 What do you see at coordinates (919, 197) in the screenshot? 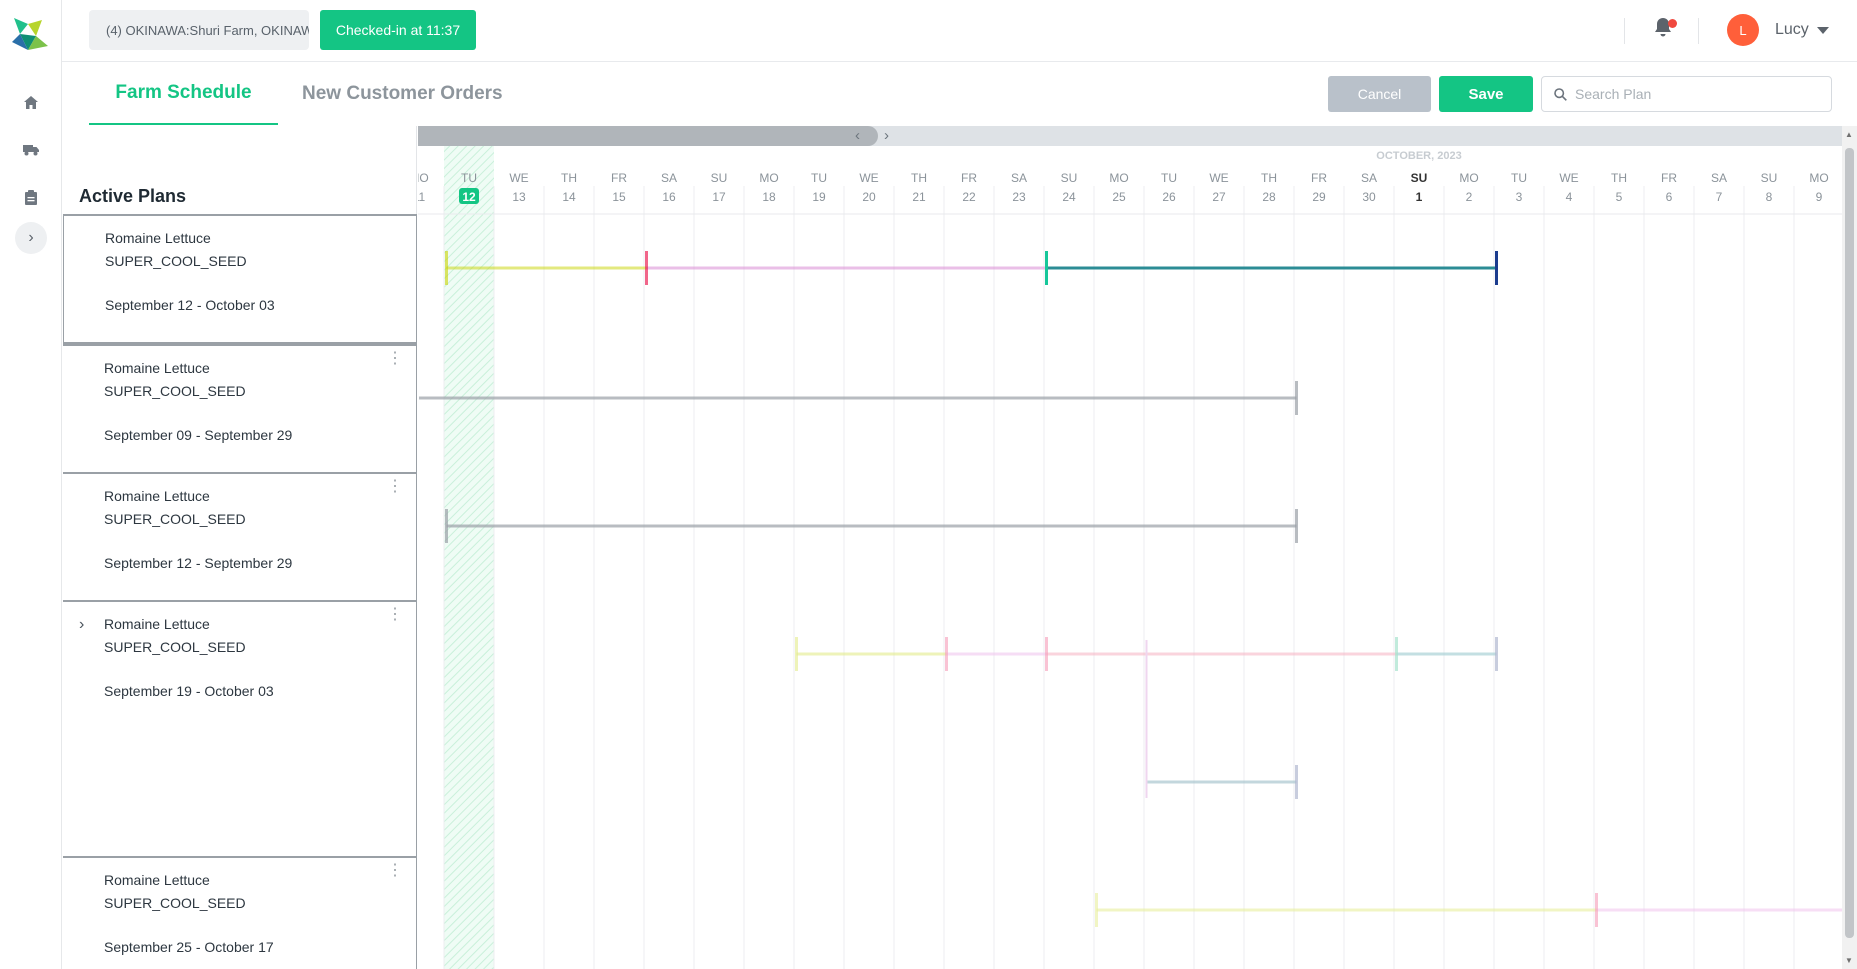
I see `day-number-label: 21` at bounding box center [919, 197].